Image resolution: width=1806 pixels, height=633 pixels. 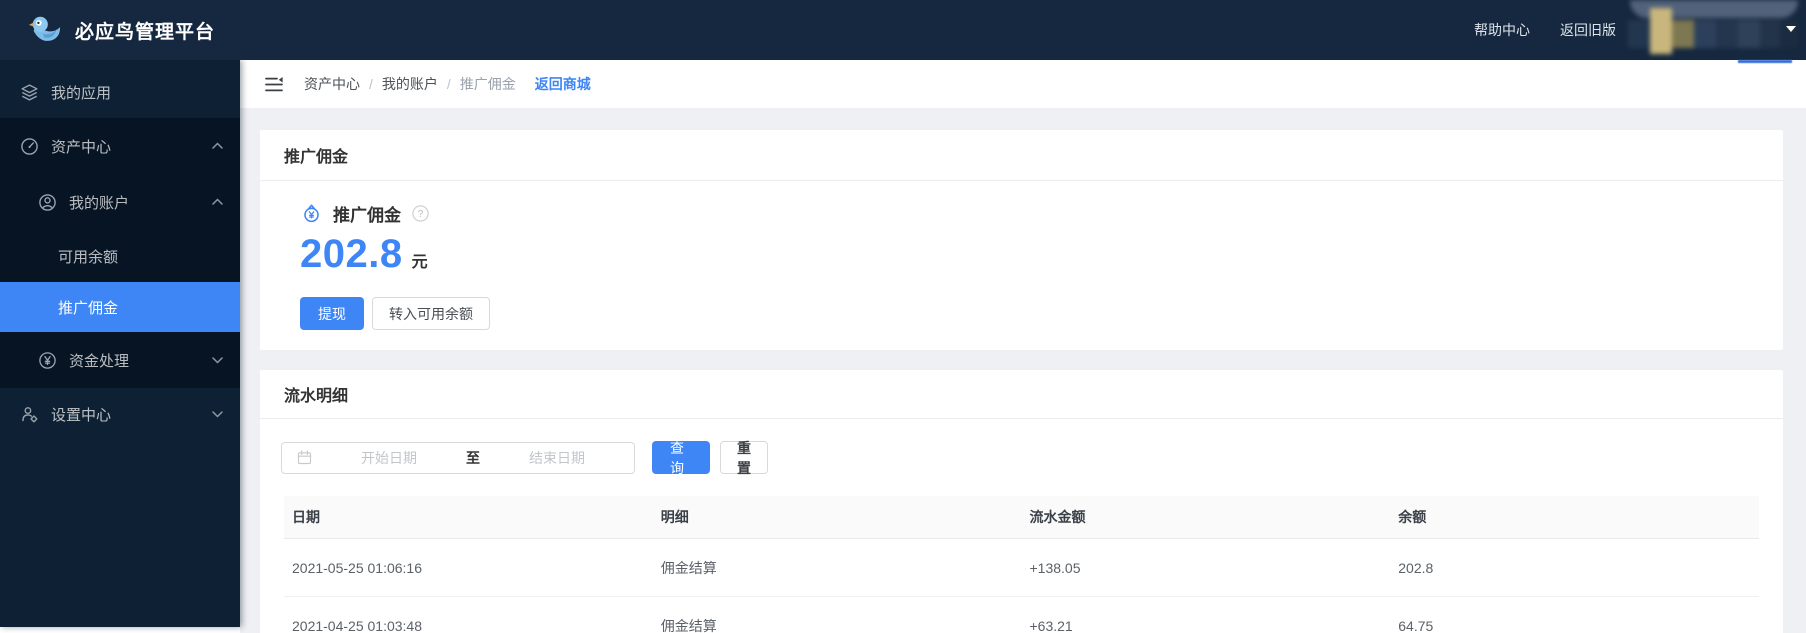 I want to click on sidebar-group-assets: 资产中心 我的账户 可用余额 推广佣金 资金处理, so click(x=120, y=253).